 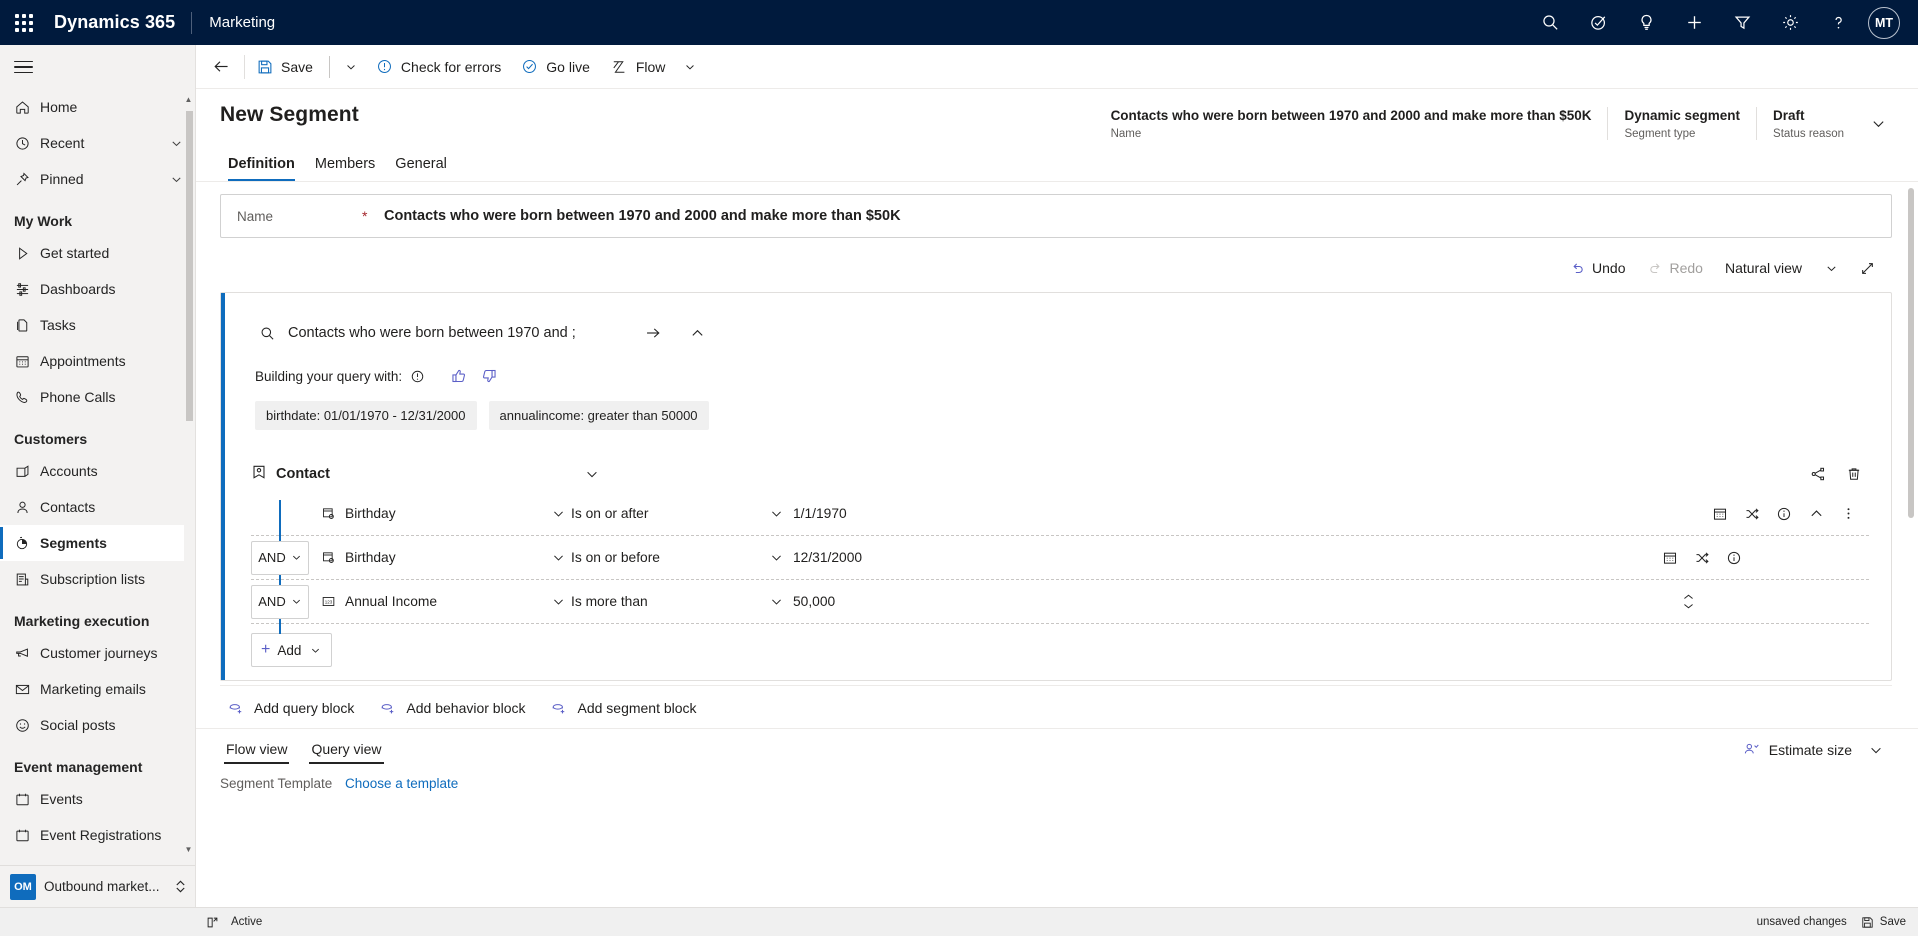 What do you see at coordinates (690, 67) in the screenshot?
I see `flow-dropdown-icon` at bounding box center [690, 67].